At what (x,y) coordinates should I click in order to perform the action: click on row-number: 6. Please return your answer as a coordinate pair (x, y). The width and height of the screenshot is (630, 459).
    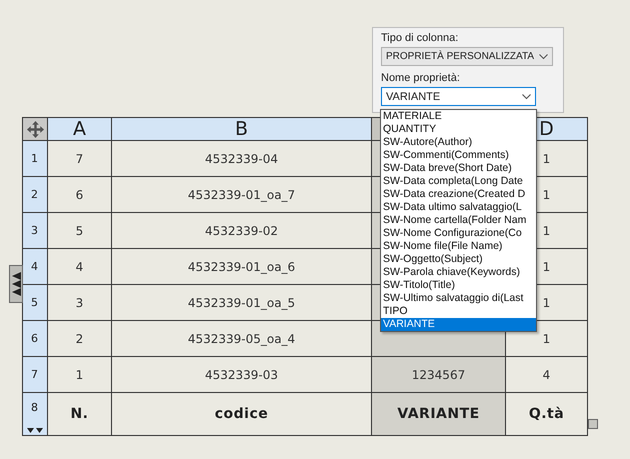
    Looking at the image, I should click on (34, 338).